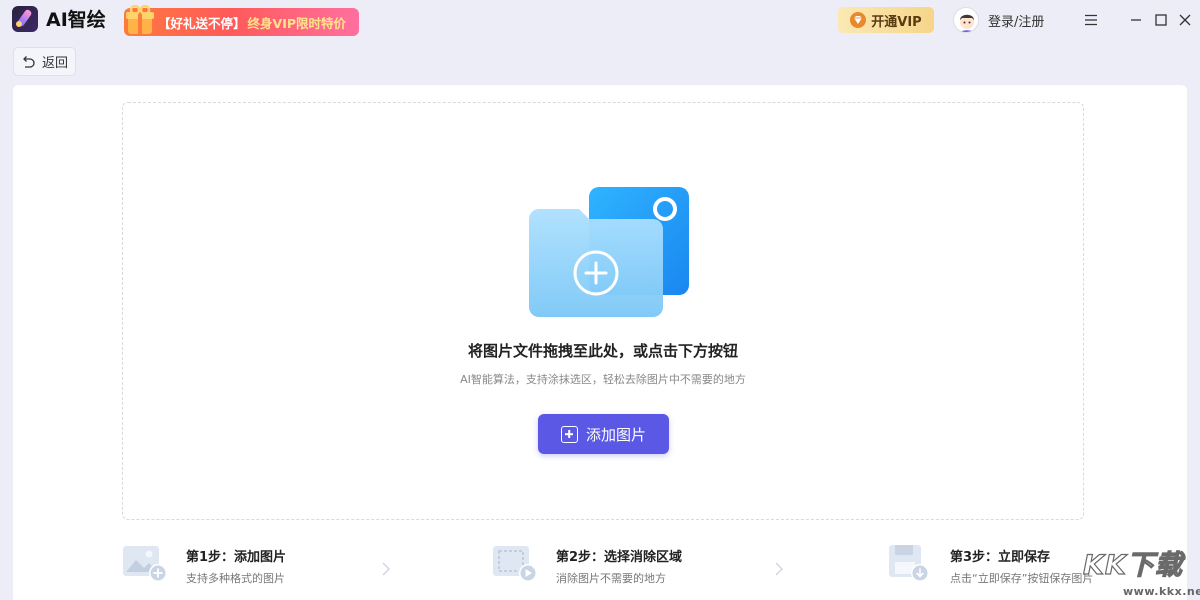 Image resolution: width=1200 pixels, height=600 pixels. Describe the element at coordinates (29, 62) in the screenshot. I see `undo-arrow-icon` at that location.